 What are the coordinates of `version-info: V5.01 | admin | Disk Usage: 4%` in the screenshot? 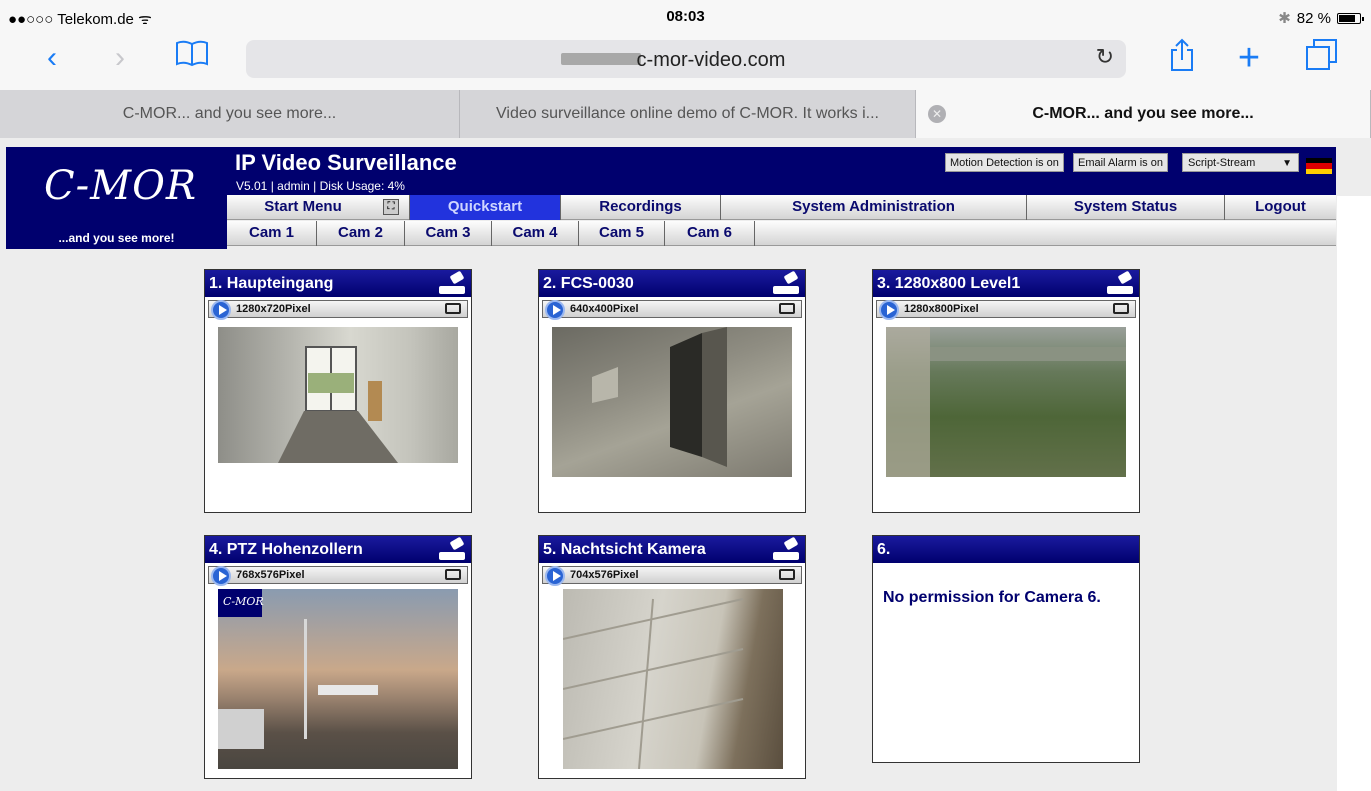 It's located at (320, 186).